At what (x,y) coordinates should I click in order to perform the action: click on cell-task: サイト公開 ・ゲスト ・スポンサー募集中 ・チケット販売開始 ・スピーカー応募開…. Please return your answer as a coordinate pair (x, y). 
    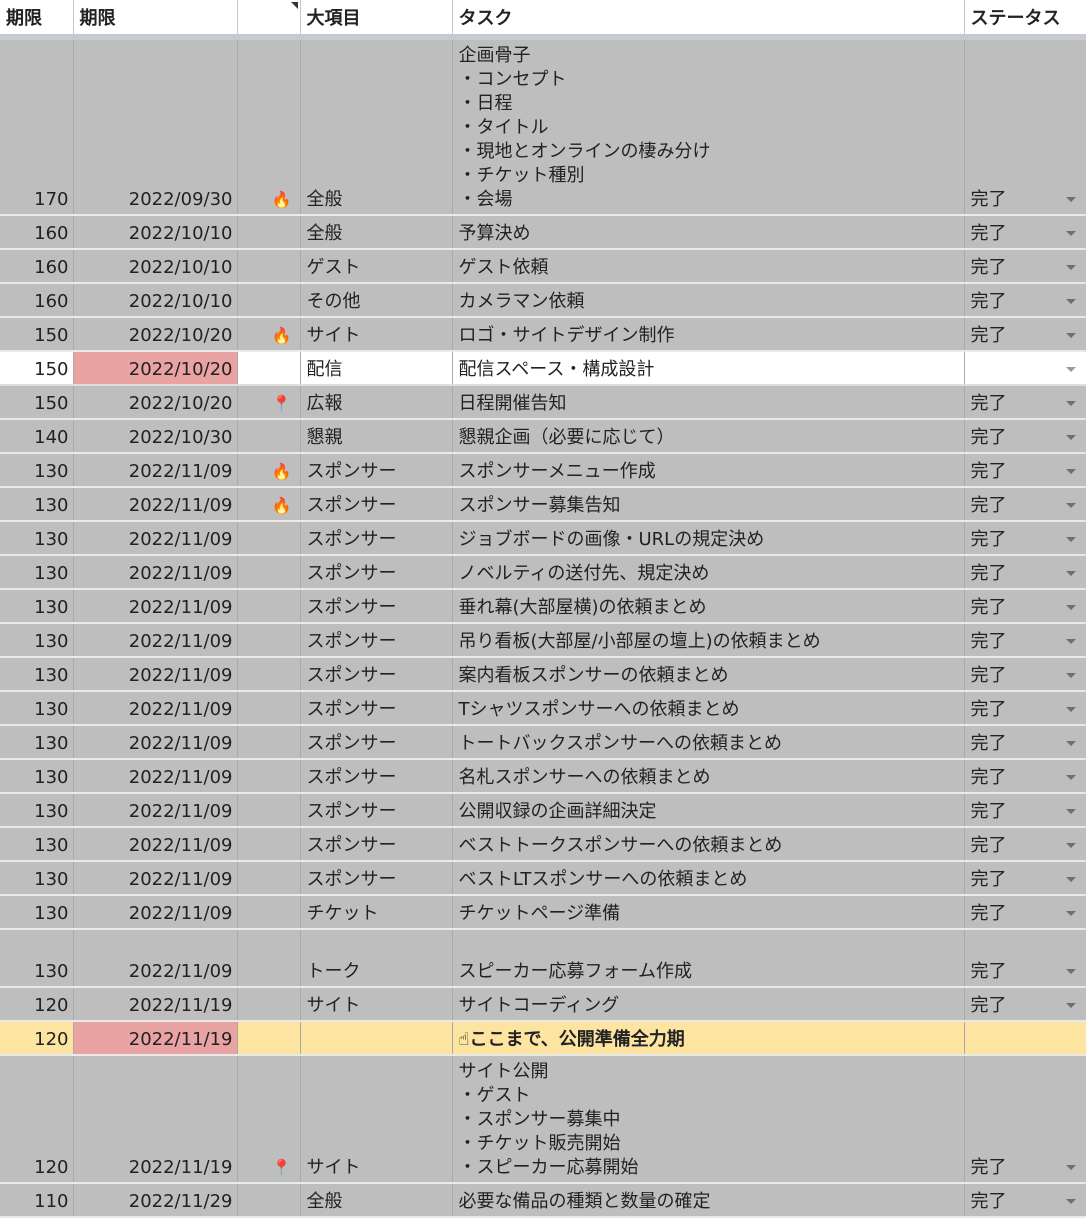
    Looking at the image, I should click on (708, 1119).